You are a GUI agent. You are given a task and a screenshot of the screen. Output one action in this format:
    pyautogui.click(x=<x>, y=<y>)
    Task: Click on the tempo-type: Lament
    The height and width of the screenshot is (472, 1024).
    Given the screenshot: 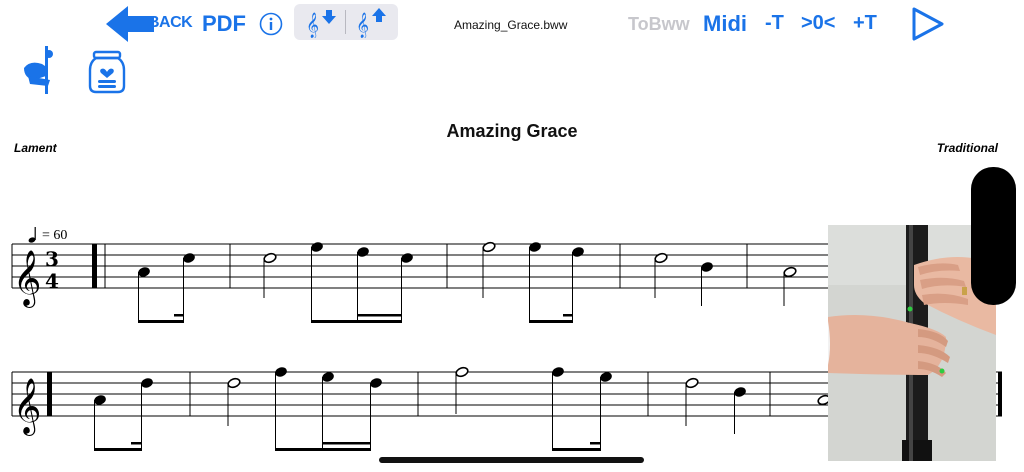 What is the action you would take?
    pyautogui.click(x=35, y=148)
    